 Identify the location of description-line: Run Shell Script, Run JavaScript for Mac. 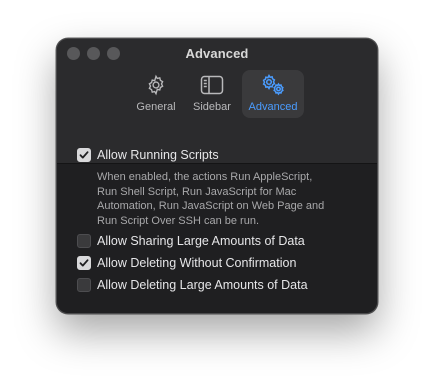
(197, 191).